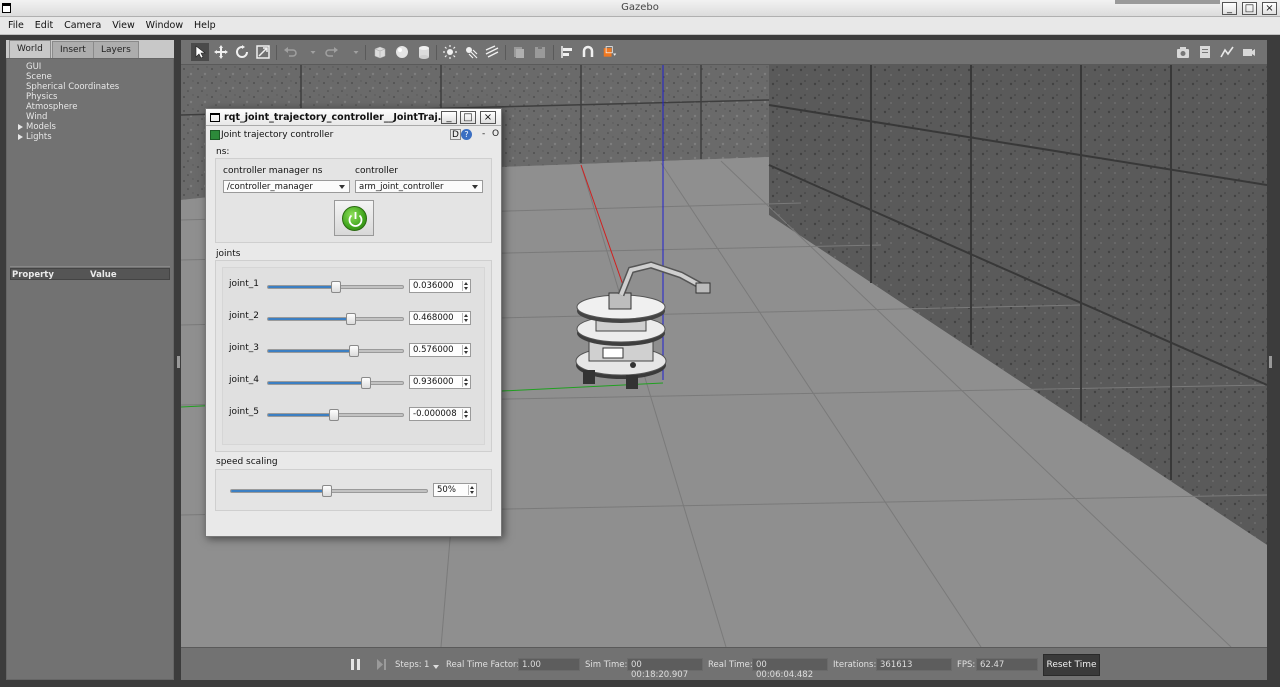 This screenshot has width=1280, height=687. I want to click on panel-splitter, so click(90, 266).